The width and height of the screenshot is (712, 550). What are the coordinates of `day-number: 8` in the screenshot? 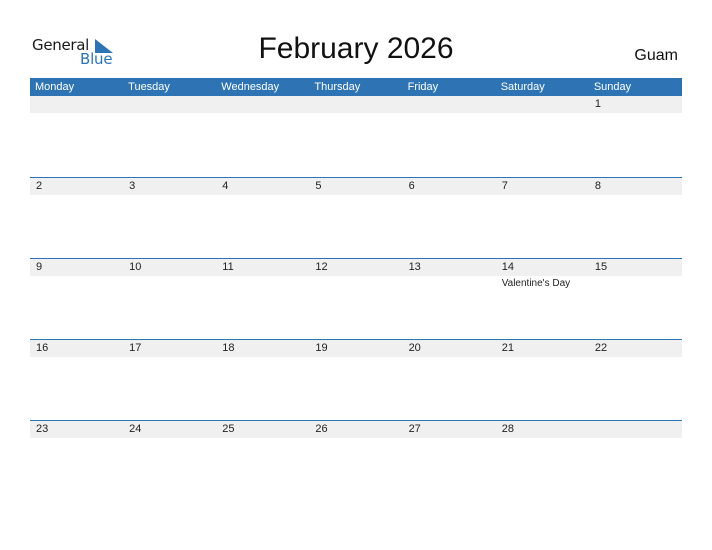 It's located at (635, 186).